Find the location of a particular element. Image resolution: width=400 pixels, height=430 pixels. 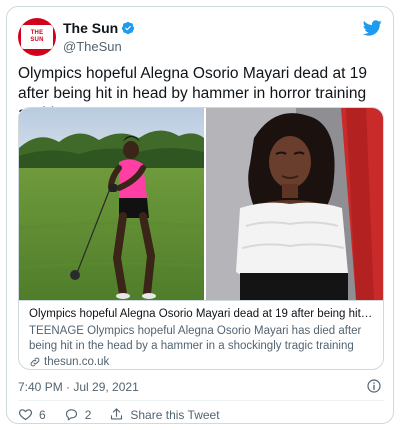

author-name-row: The Sun is located at coordinates (99, 28).